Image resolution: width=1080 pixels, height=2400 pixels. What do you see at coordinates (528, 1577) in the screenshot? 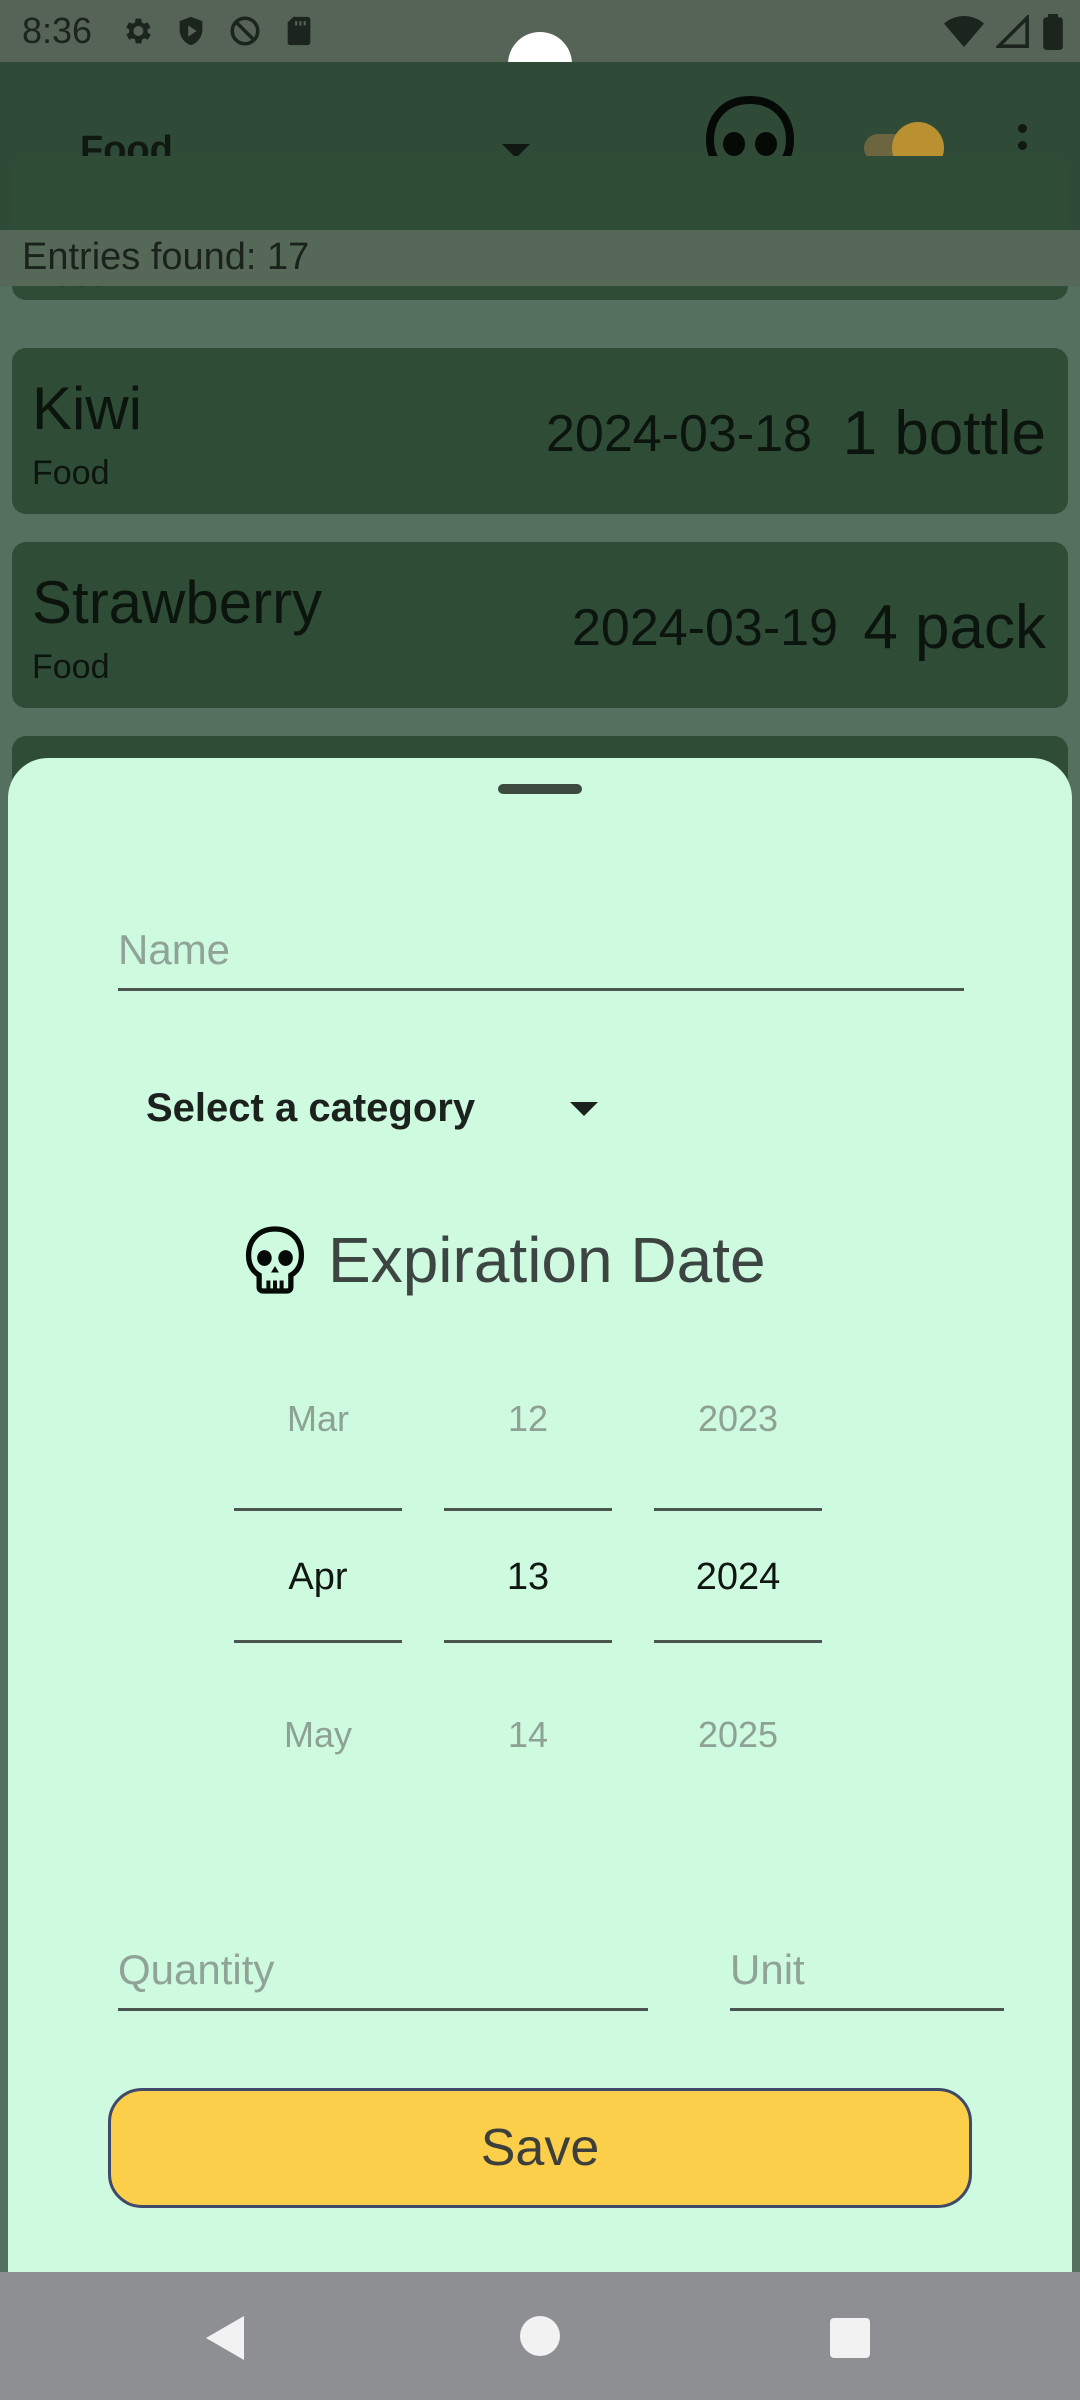
I see `day-current: 13` at bounding box center [528, 1577].